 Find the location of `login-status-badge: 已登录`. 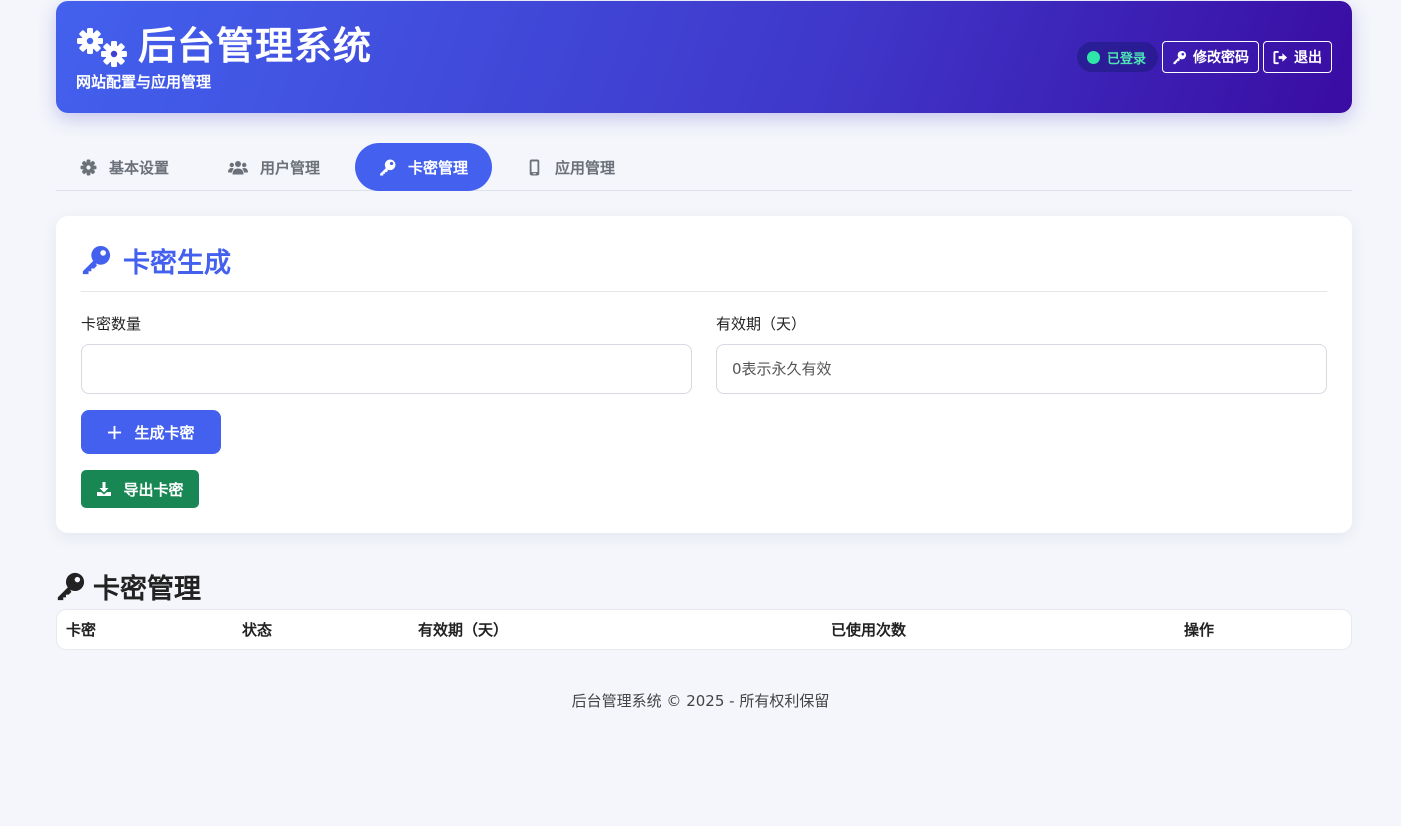

login-status-badge: 已登录 is located at coordinates (1117, 57).